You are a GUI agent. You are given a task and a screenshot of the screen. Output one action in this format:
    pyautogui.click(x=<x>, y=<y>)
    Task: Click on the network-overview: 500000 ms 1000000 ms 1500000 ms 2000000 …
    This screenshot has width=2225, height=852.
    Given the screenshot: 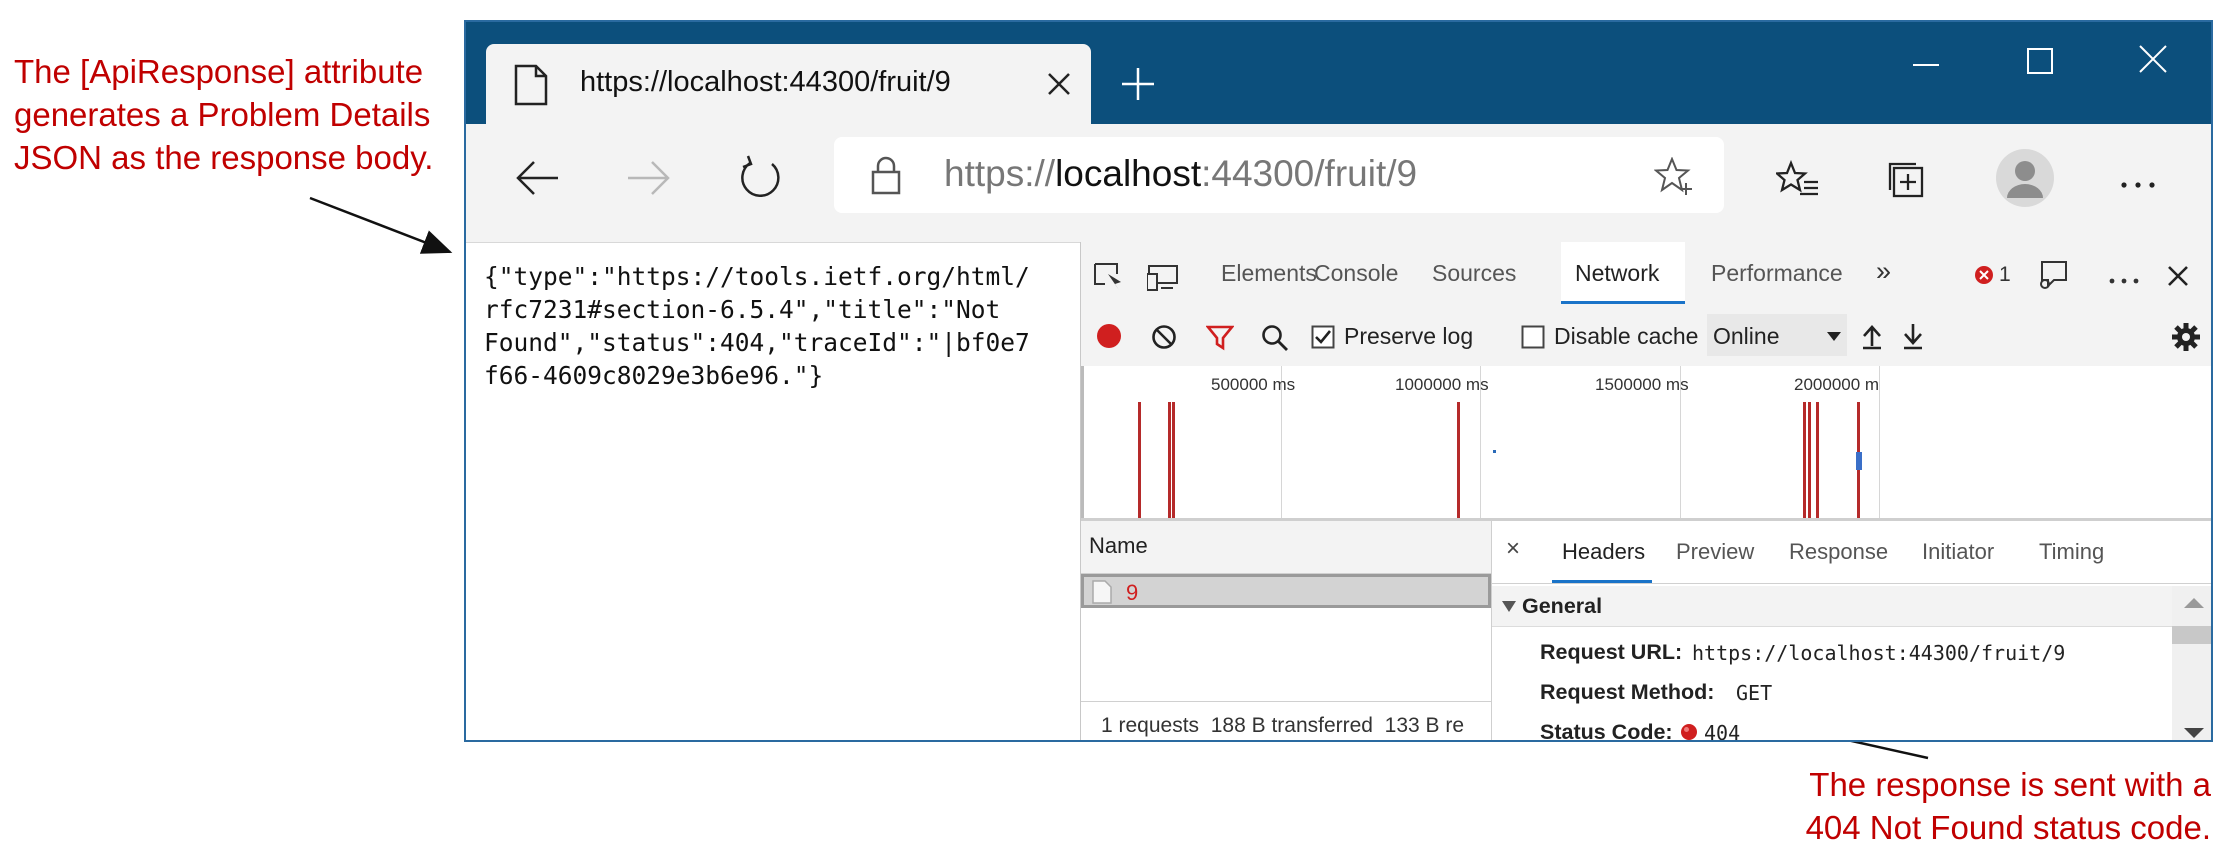 What is the action you would take?
    pyautogui.click(x=1646, y=443)
    